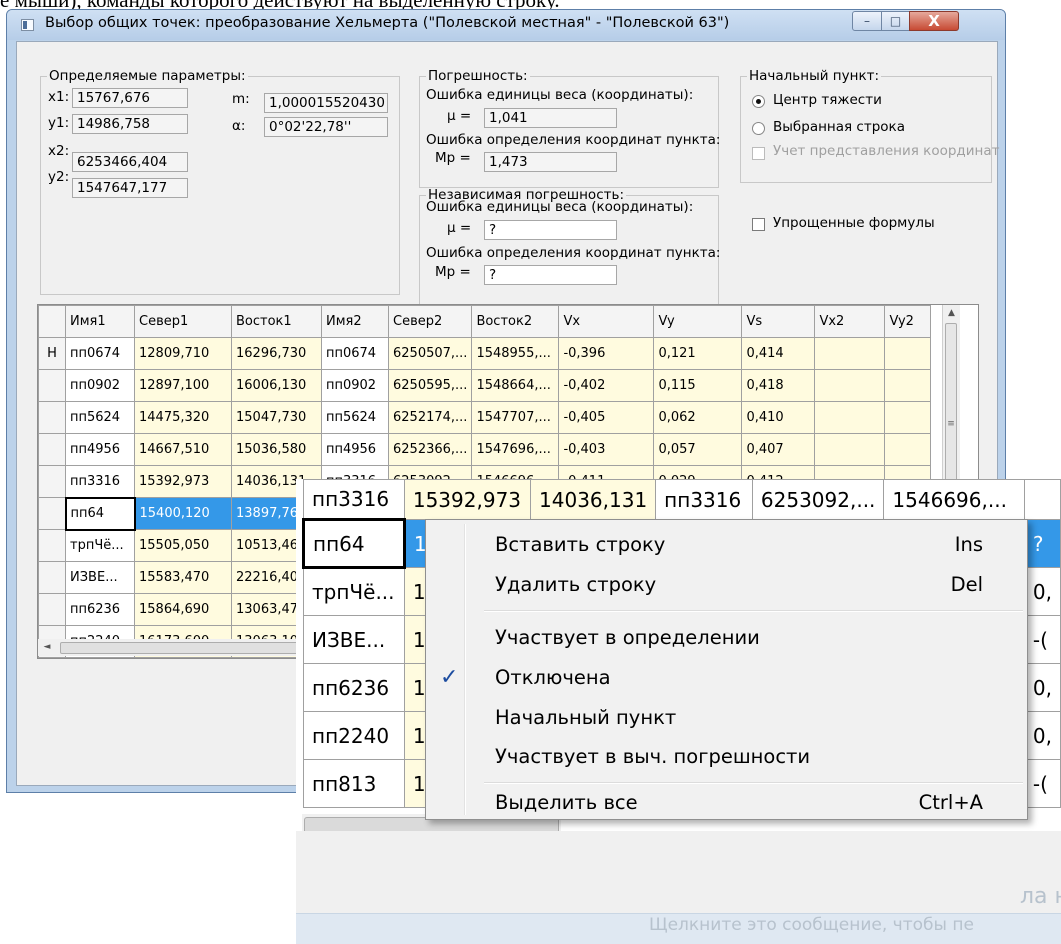 Image resolution: width=1061 pixels, height=944 pixels. What do you see at coordinates (183, 545) in the screenshot?
I see `table-cell: 15505,050` at bounding box center [183, 545].